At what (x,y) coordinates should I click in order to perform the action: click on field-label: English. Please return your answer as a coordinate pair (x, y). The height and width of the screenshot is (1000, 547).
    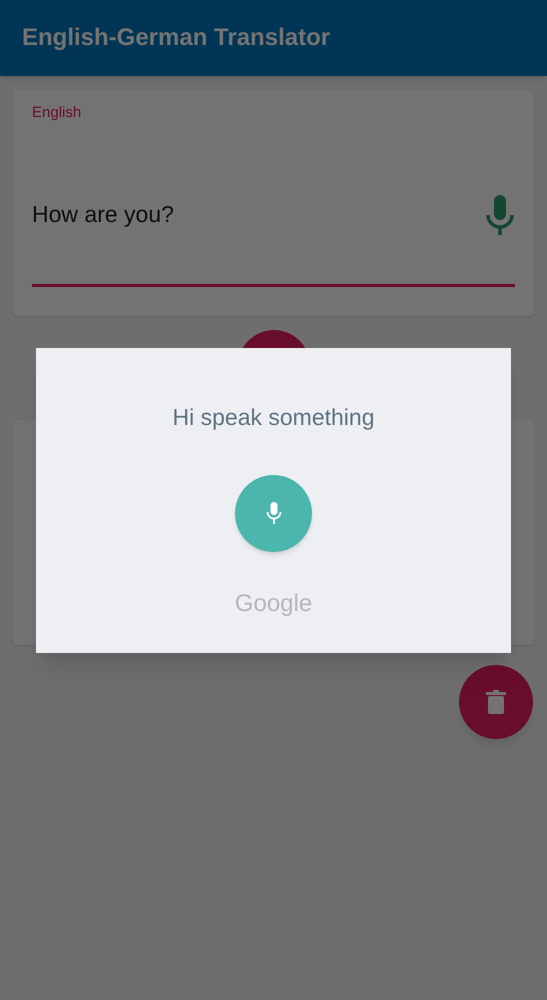
    Looking at the image, I should click on (57, 113).